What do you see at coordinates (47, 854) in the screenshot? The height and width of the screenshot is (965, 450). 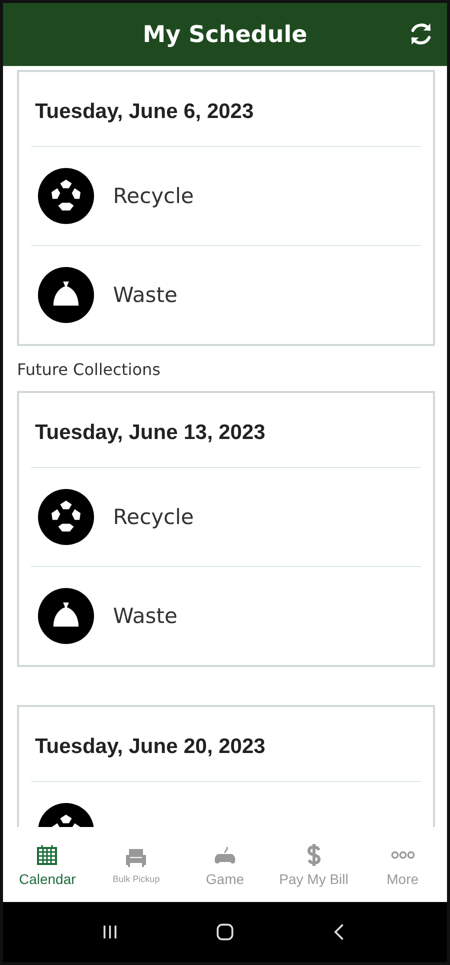 I see `calendar-icon` at bounding box center [47, 854].